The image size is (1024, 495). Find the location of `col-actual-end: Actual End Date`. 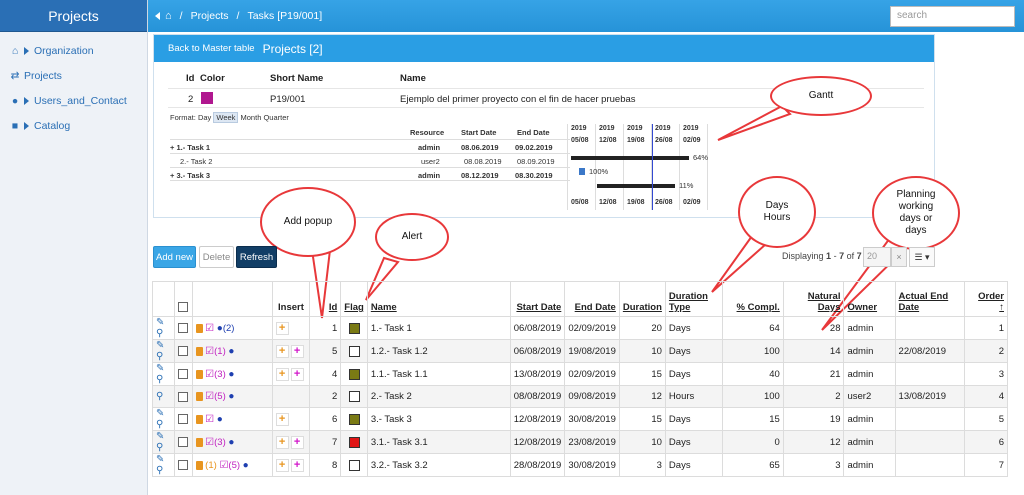

col-actual-end: Actual End Date is located at coordinates (929, 299).